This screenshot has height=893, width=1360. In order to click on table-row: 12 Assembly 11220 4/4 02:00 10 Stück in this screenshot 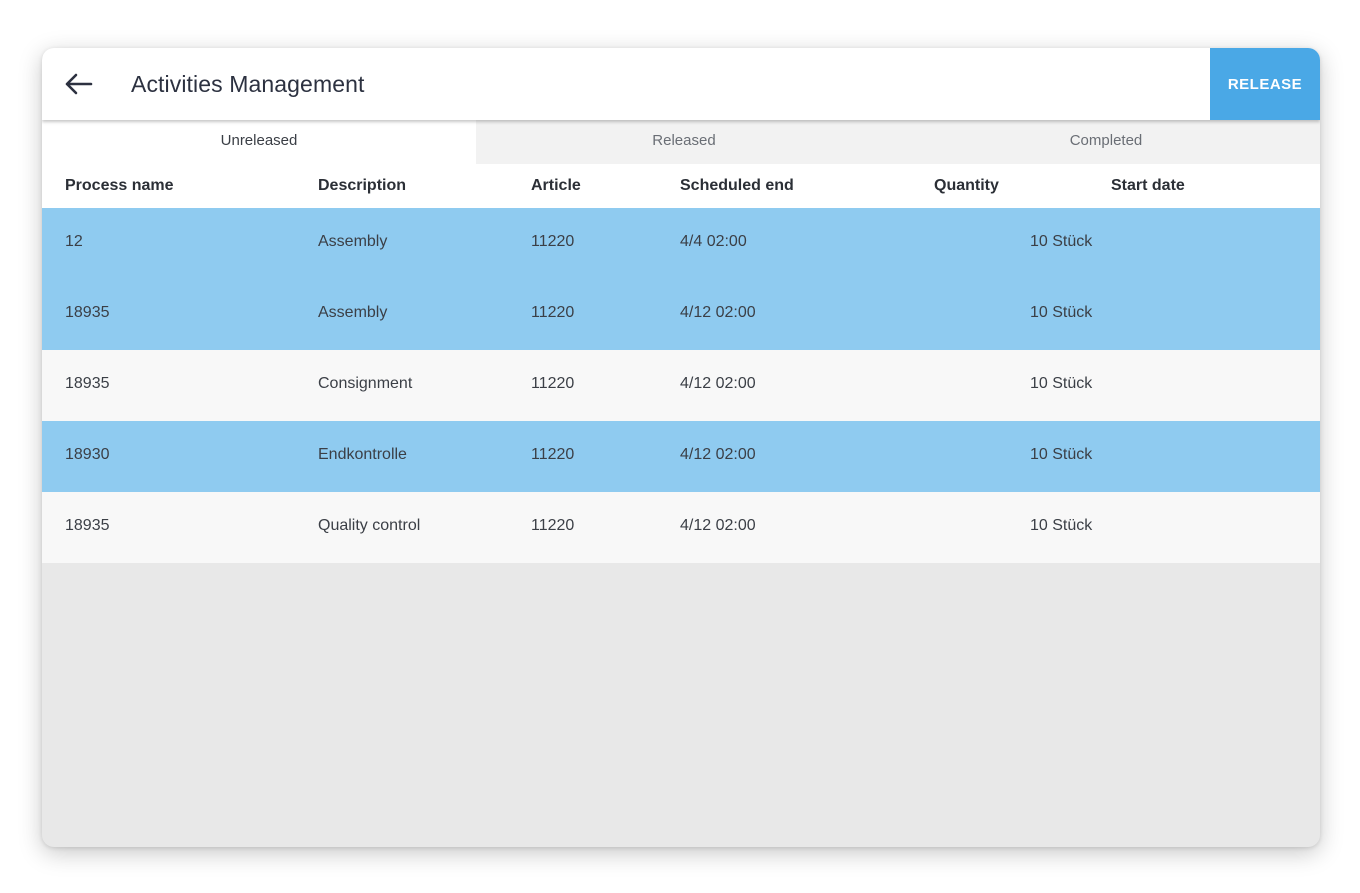, I will do `click(681, 243)`.